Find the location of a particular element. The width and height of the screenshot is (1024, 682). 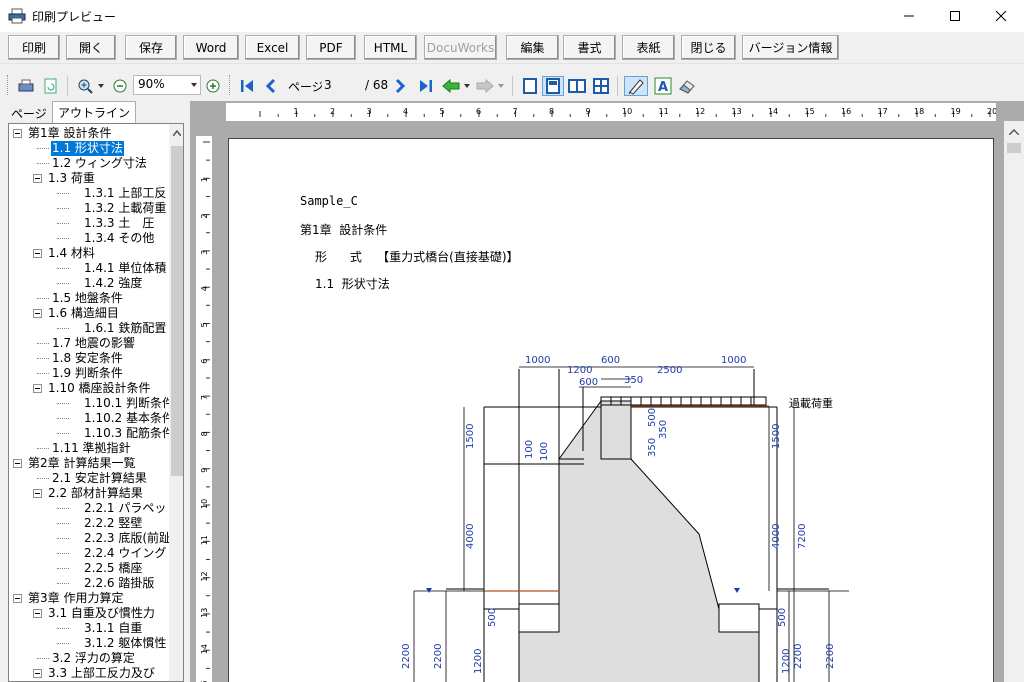

previous-page-button is located at coordinates (270, 86).